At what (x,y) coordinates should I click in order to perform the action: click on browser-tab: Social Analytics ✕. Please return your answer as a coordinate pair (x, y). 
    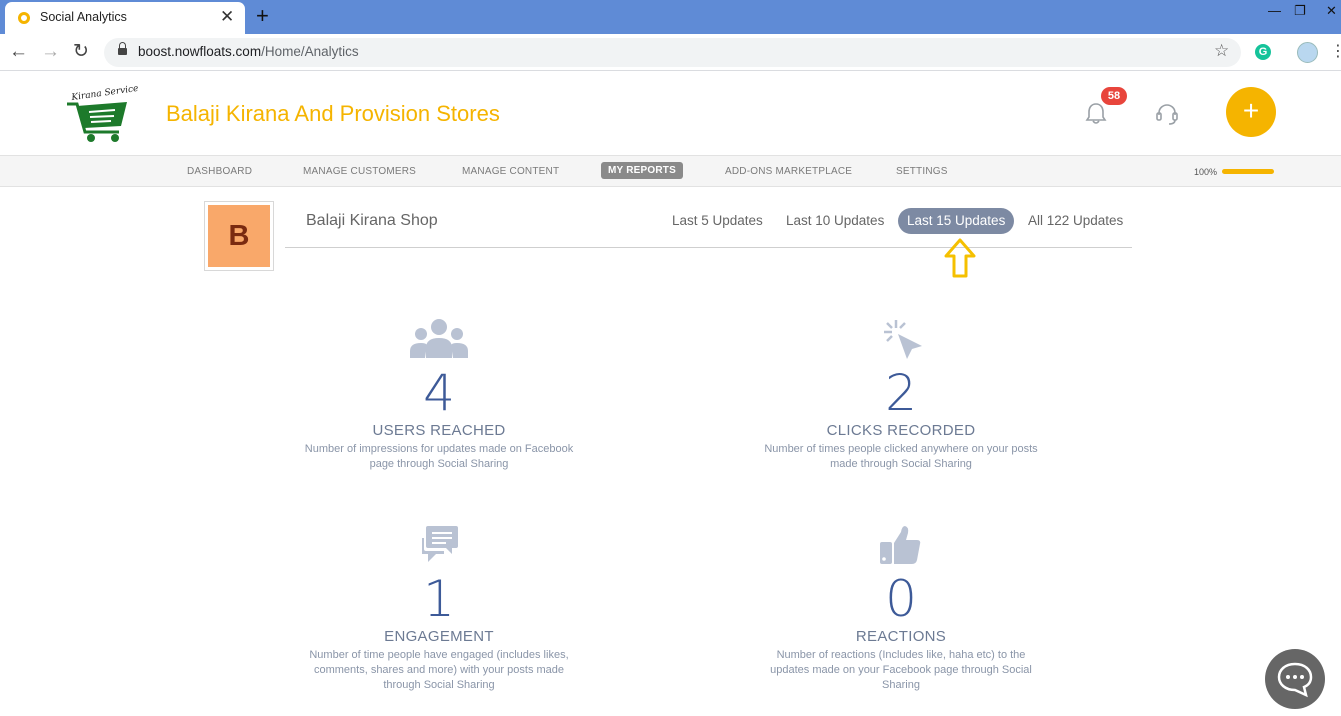
    Looking at the image, I should click on (125, 18).